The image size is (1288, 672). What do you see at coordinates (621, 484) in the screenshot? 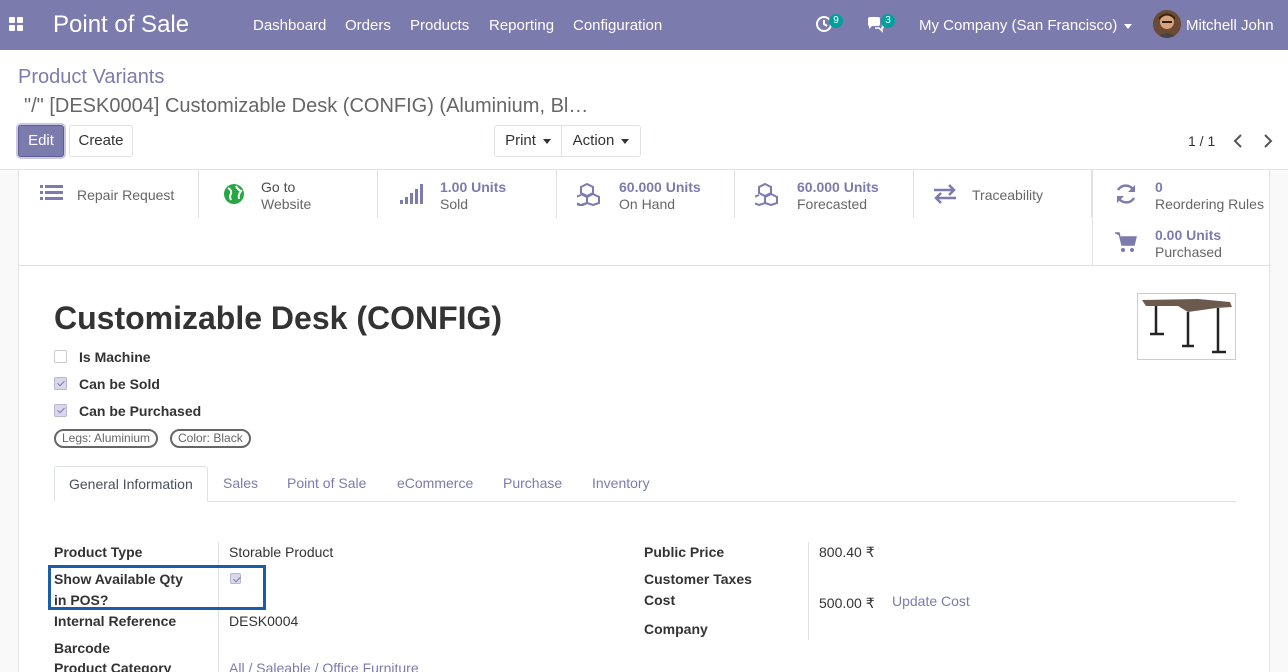
I see `tab-inventory: Inventory` at bounding box center [621, 484].